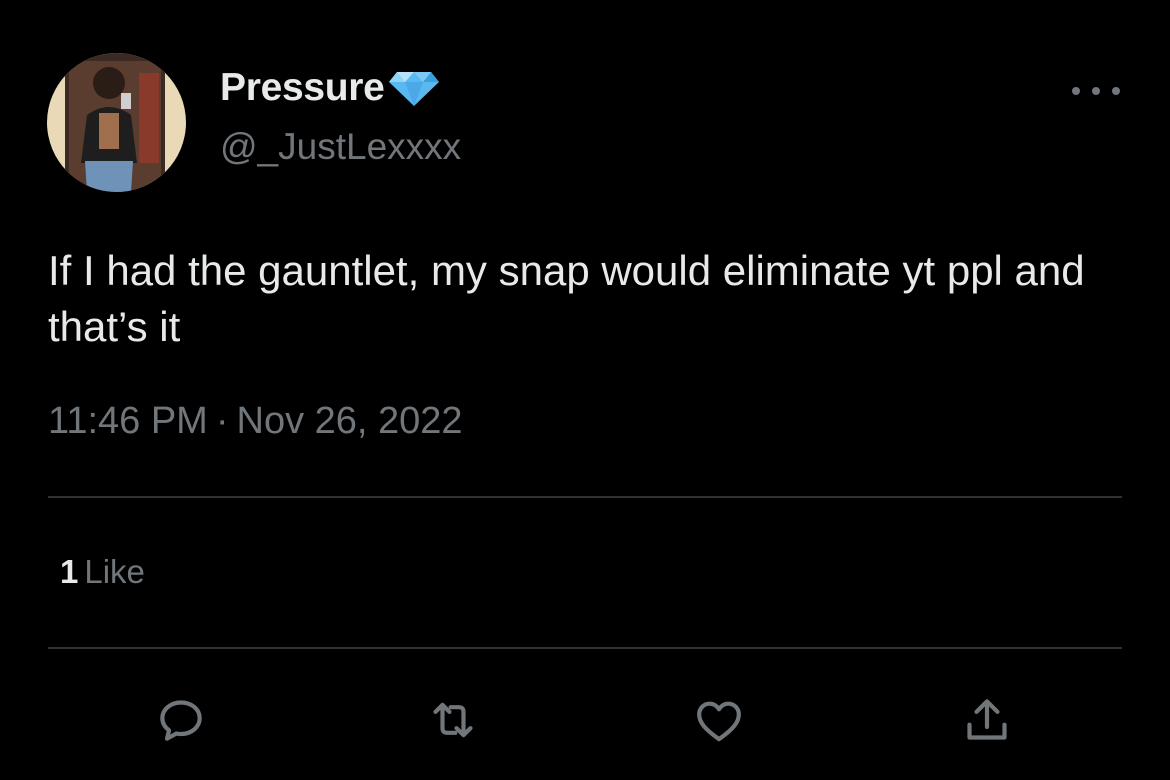 The height and width of the screenshot is (780, 1170). I want to click on tweet-timestamp: 11:46 PM · Nov 26, 2022, so click(255, 421).